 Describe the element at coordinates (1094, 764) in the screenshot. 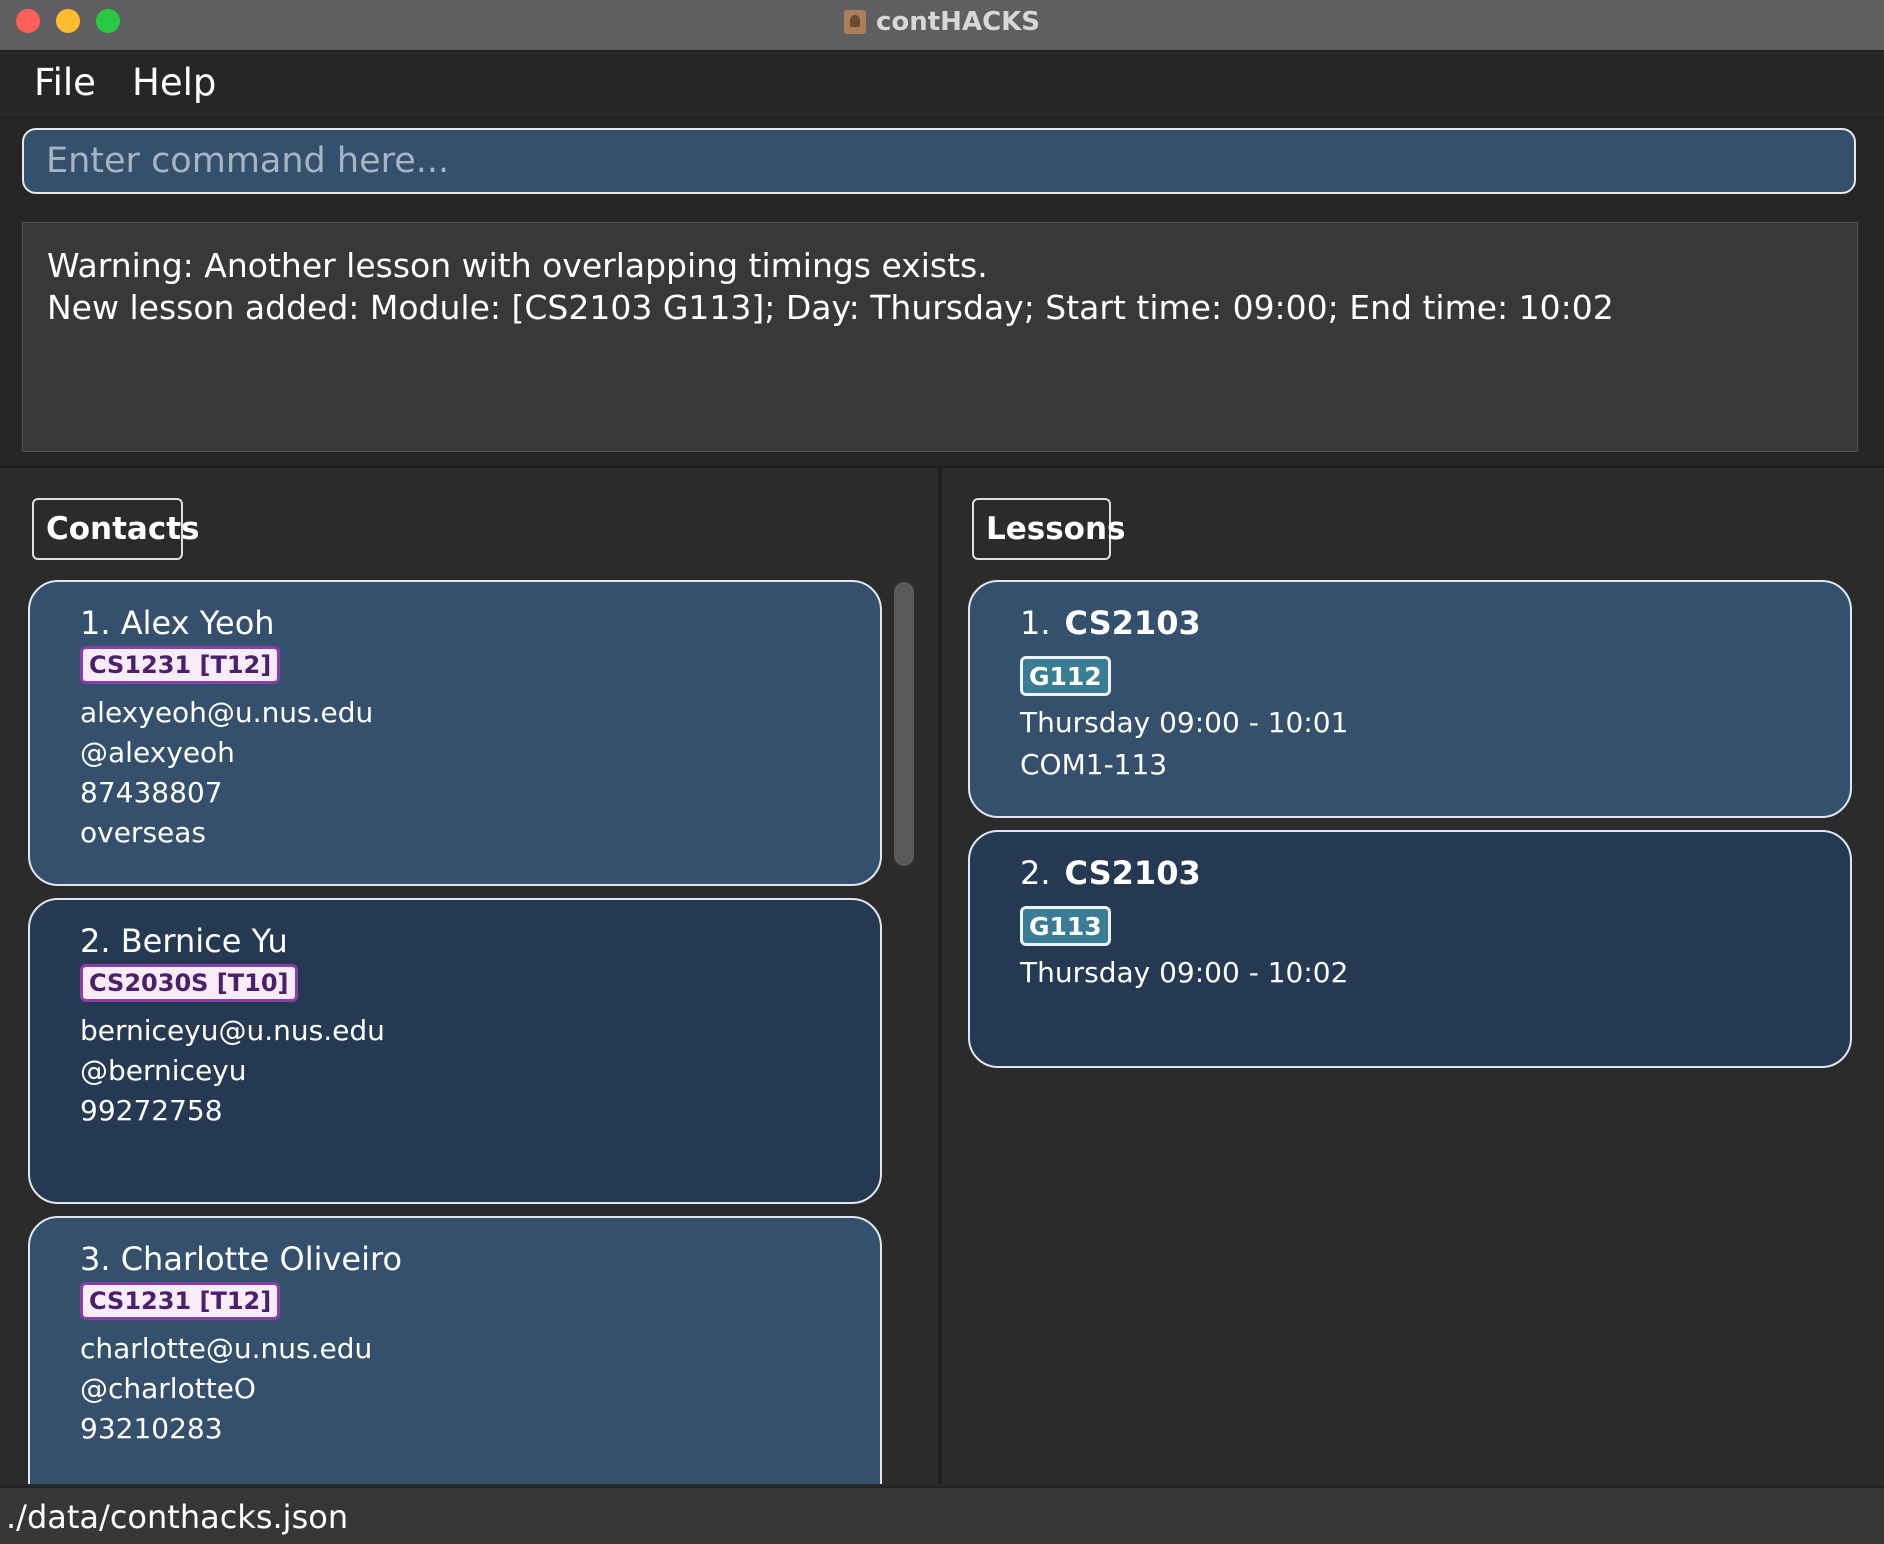

I see `lesson-venue: COM1-113` at that location.